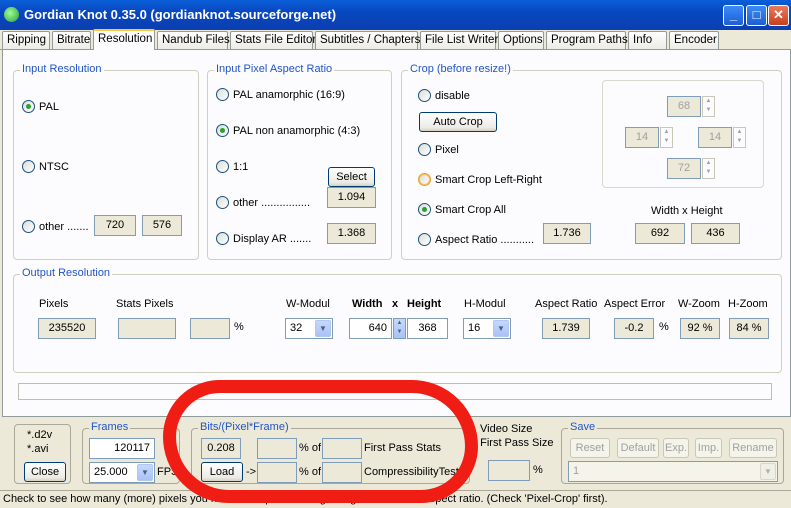  I want to click on tab-file-list-writer: File List Writer, so click(459, 40).